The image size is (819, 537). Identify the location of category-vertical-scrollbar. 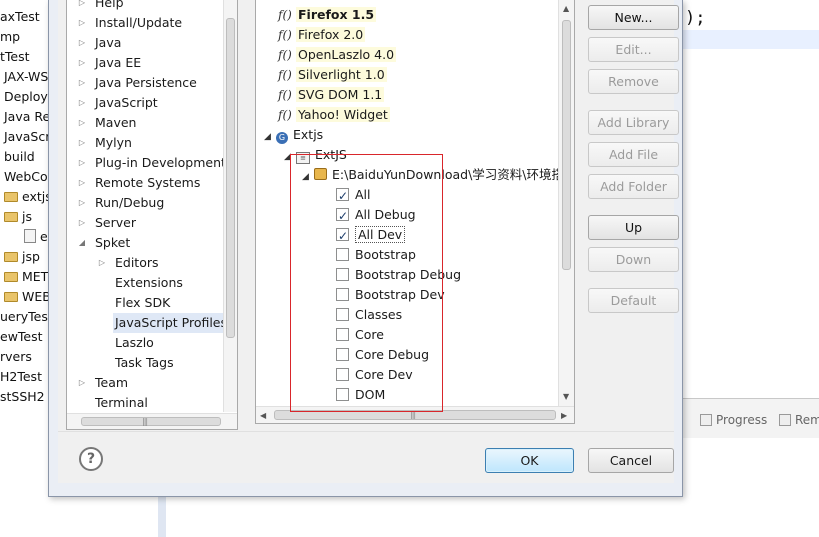
(230, 206).